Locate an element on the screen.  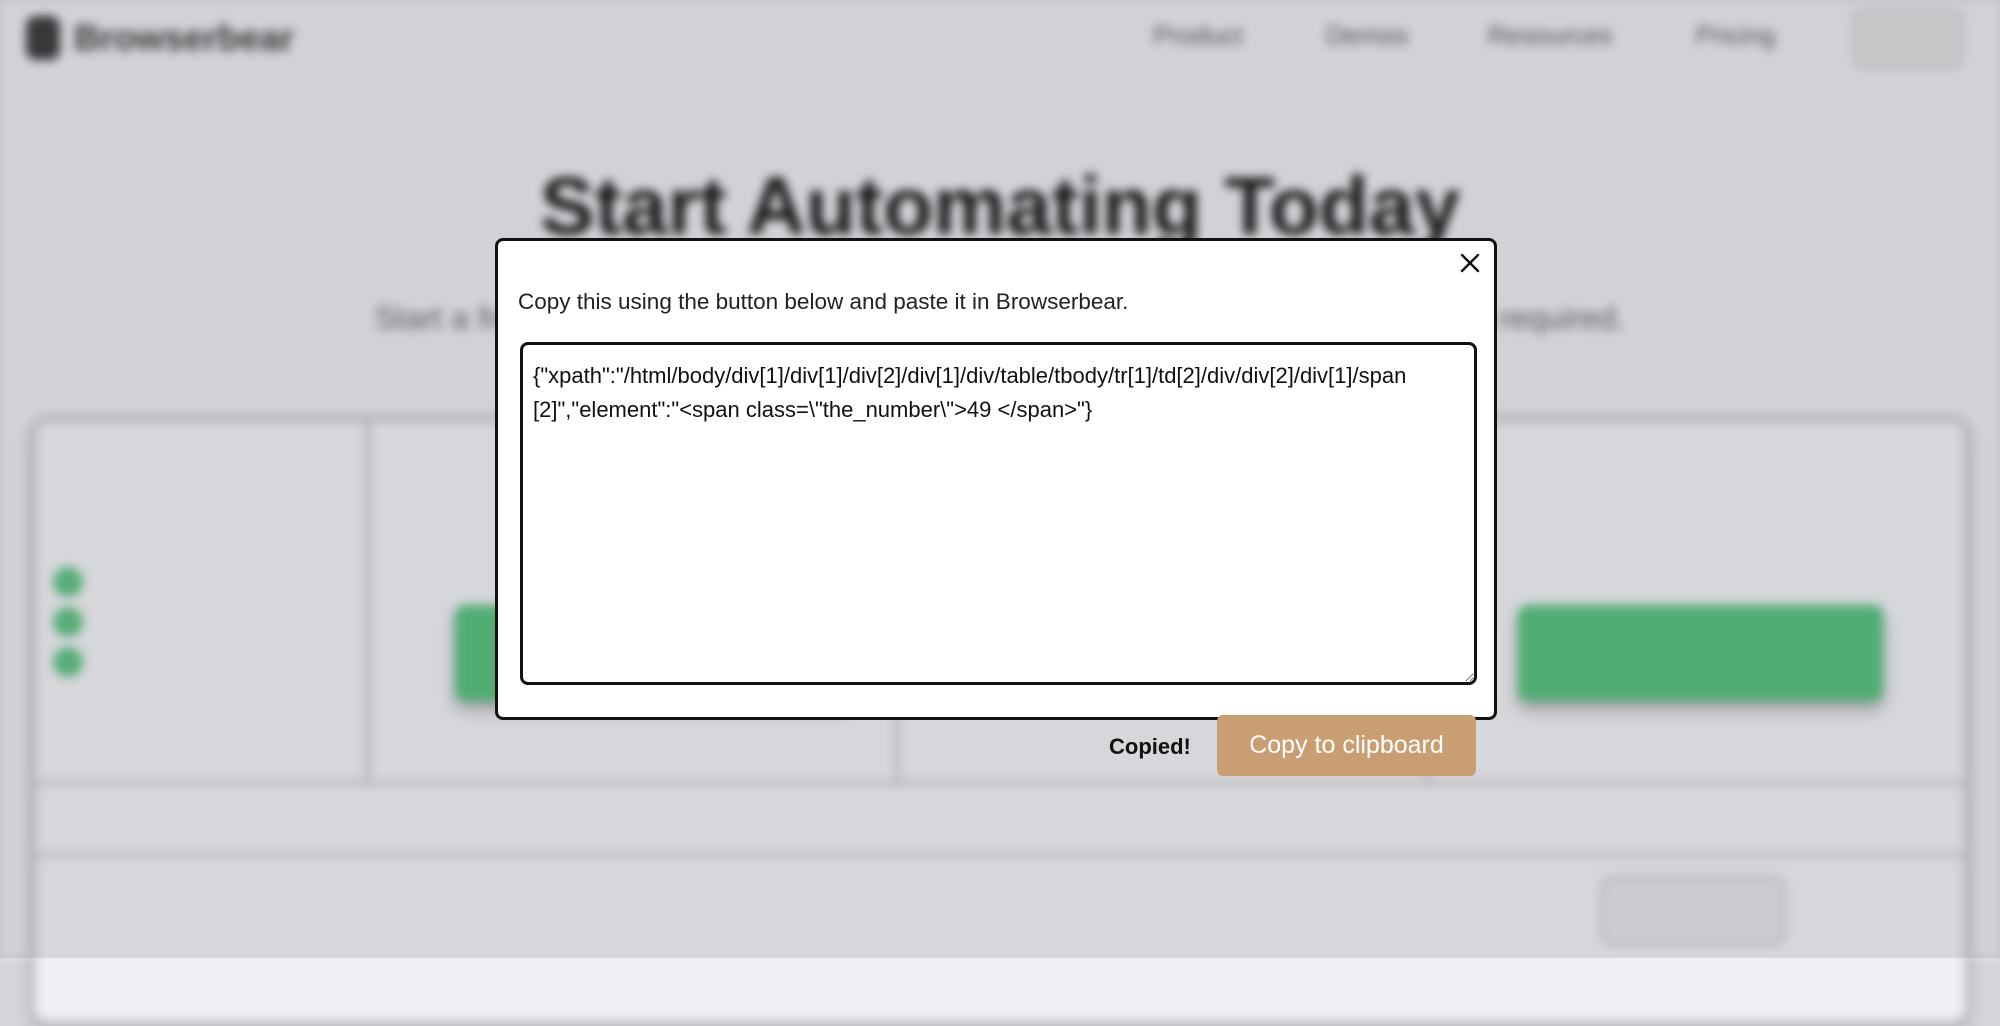
close-button is located at coordinates (1470, 263).